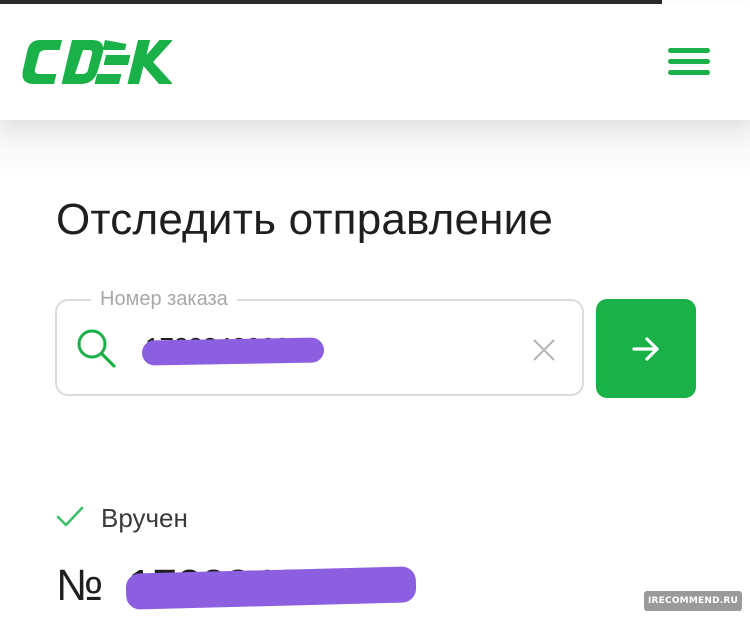 The image size is (750, 618). What do you see at coordinates (233, 351) in the screenshot?
I see `order-number-redaction` at bounding box center [233, 351].